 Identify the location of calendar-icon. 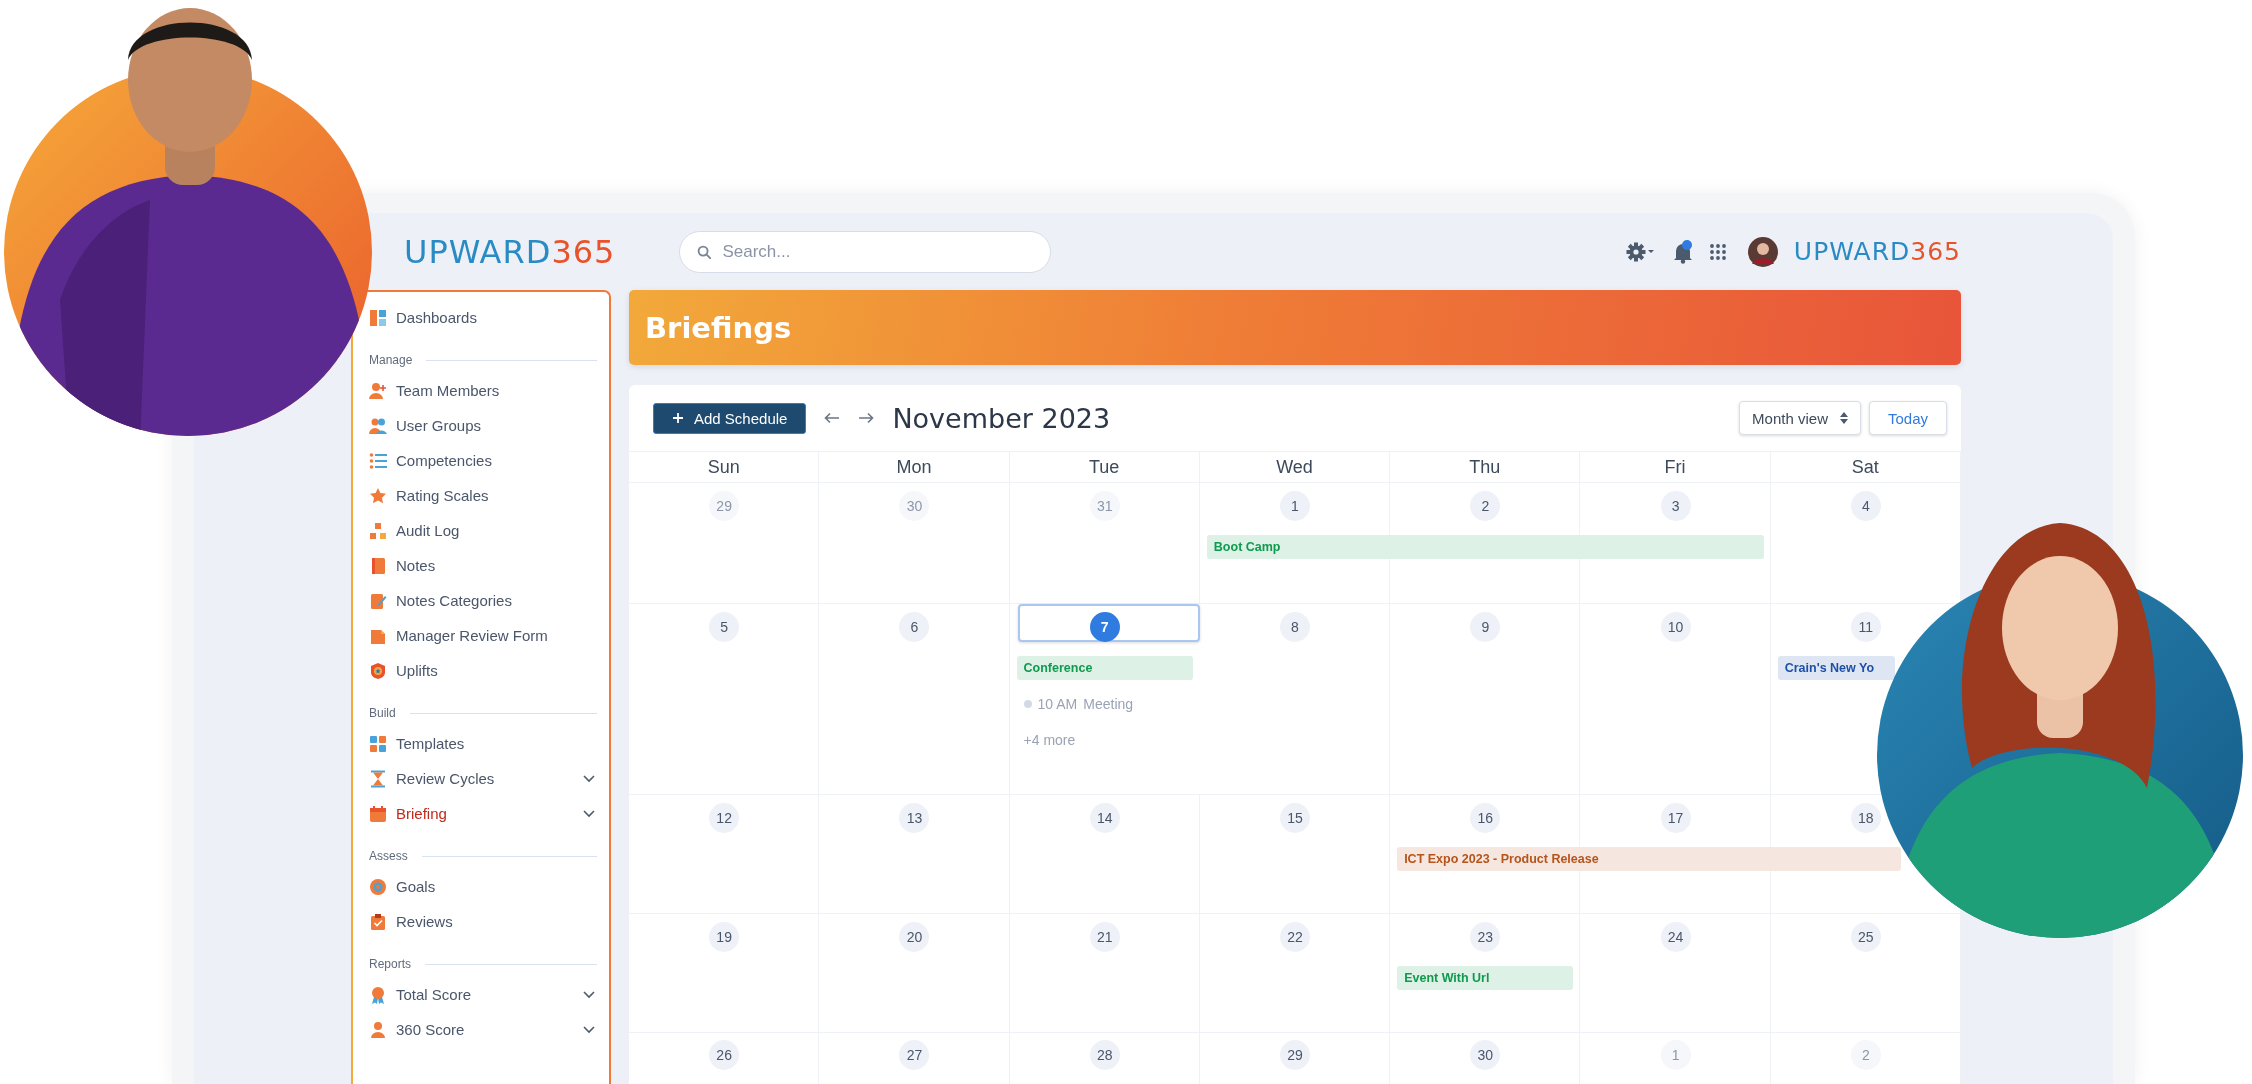
(378, 813).